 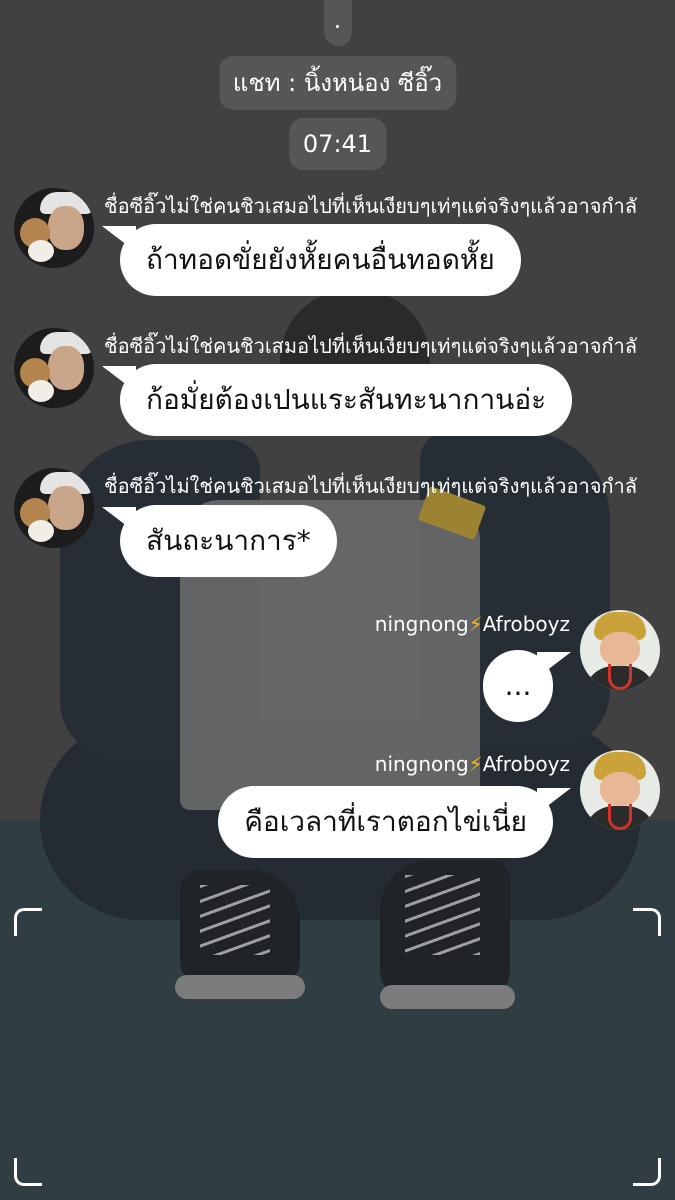 I want to click on chat-title: แชท : นิ้งหน่อง ซีอิ๊ว, so click(x=337, y=83).